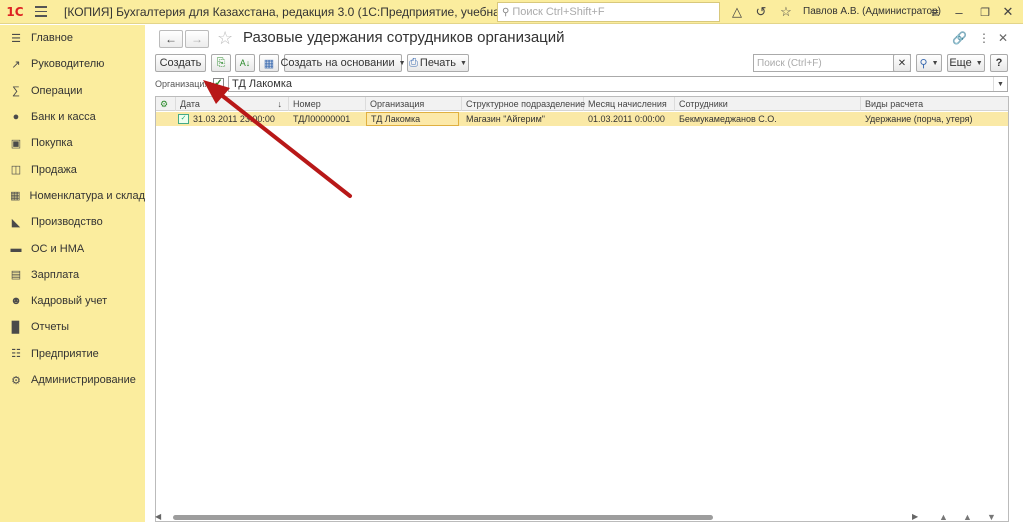  I want to click on operations-icon: ∑, so click(16, 90).